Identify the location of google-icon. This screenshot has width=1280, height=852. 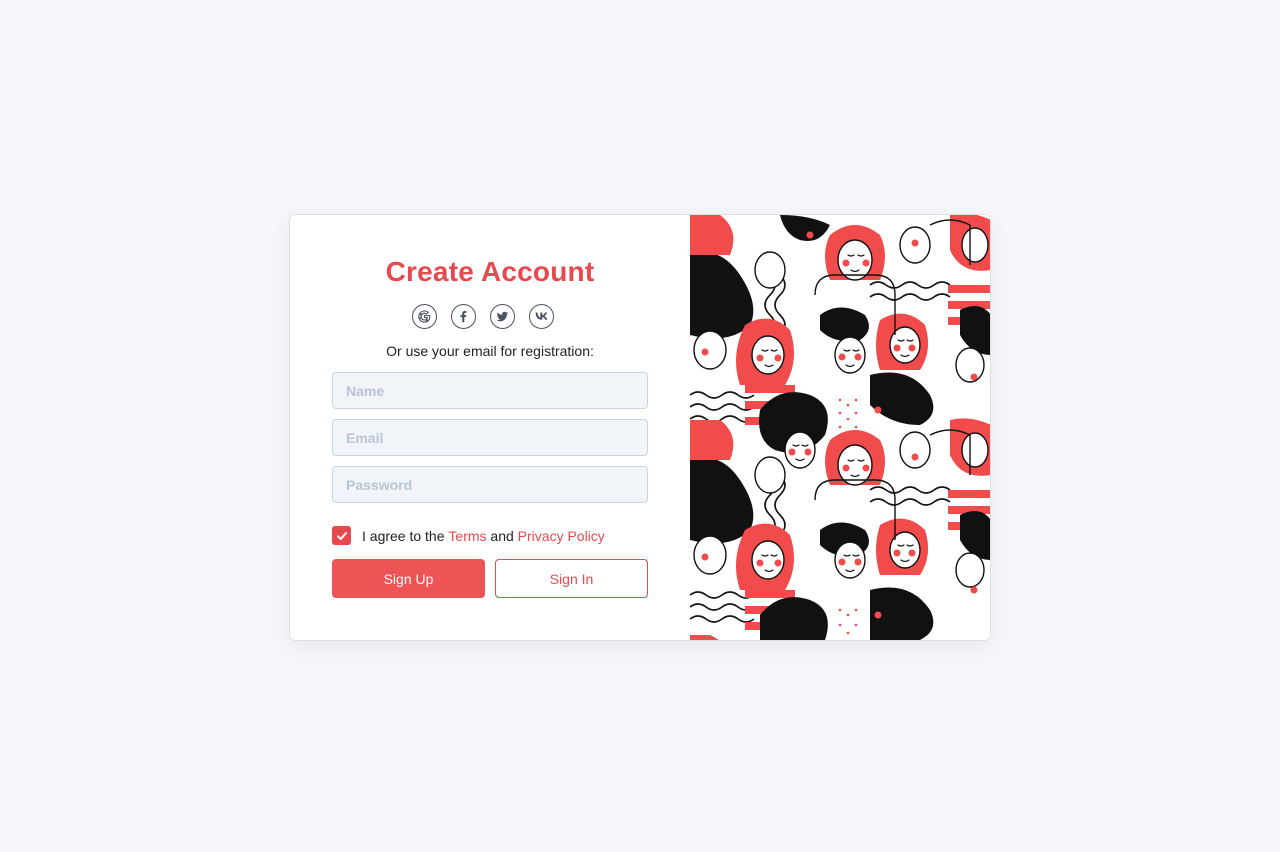
(424, 316).